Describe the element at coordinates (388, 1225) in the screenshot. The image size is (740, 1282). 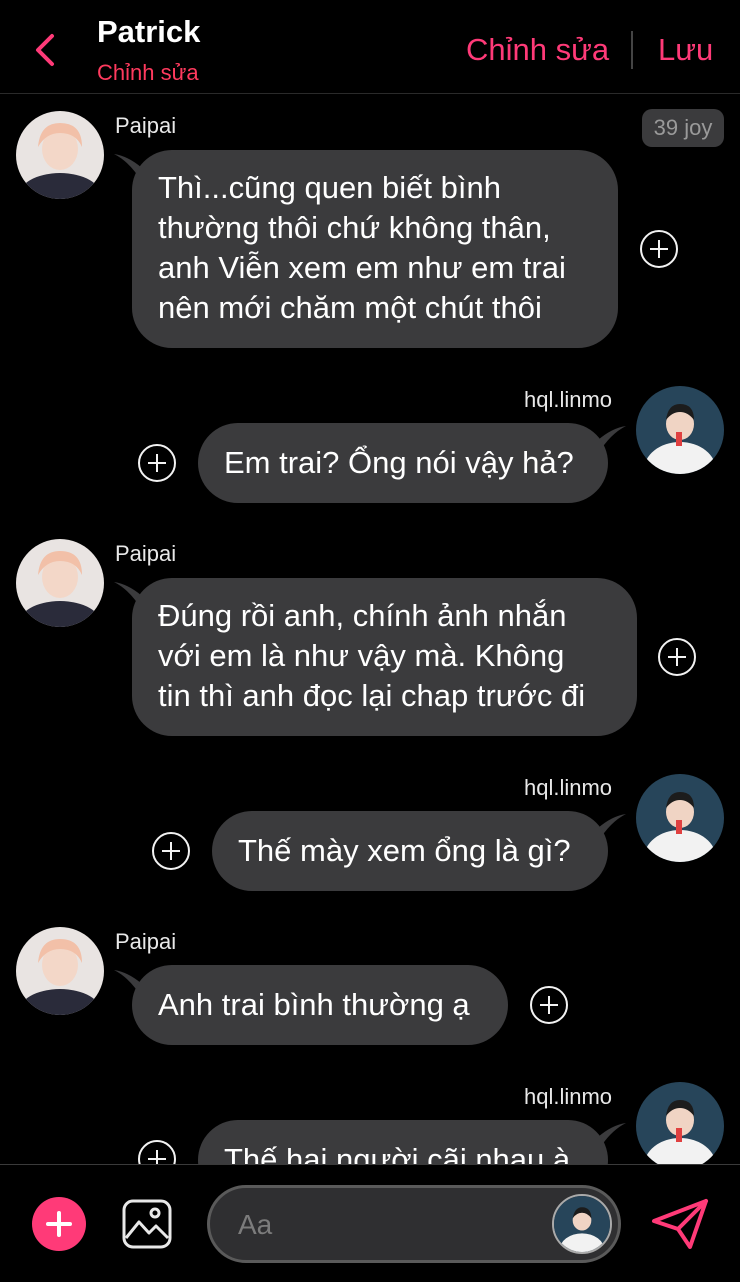
I see `message-input` at that location.